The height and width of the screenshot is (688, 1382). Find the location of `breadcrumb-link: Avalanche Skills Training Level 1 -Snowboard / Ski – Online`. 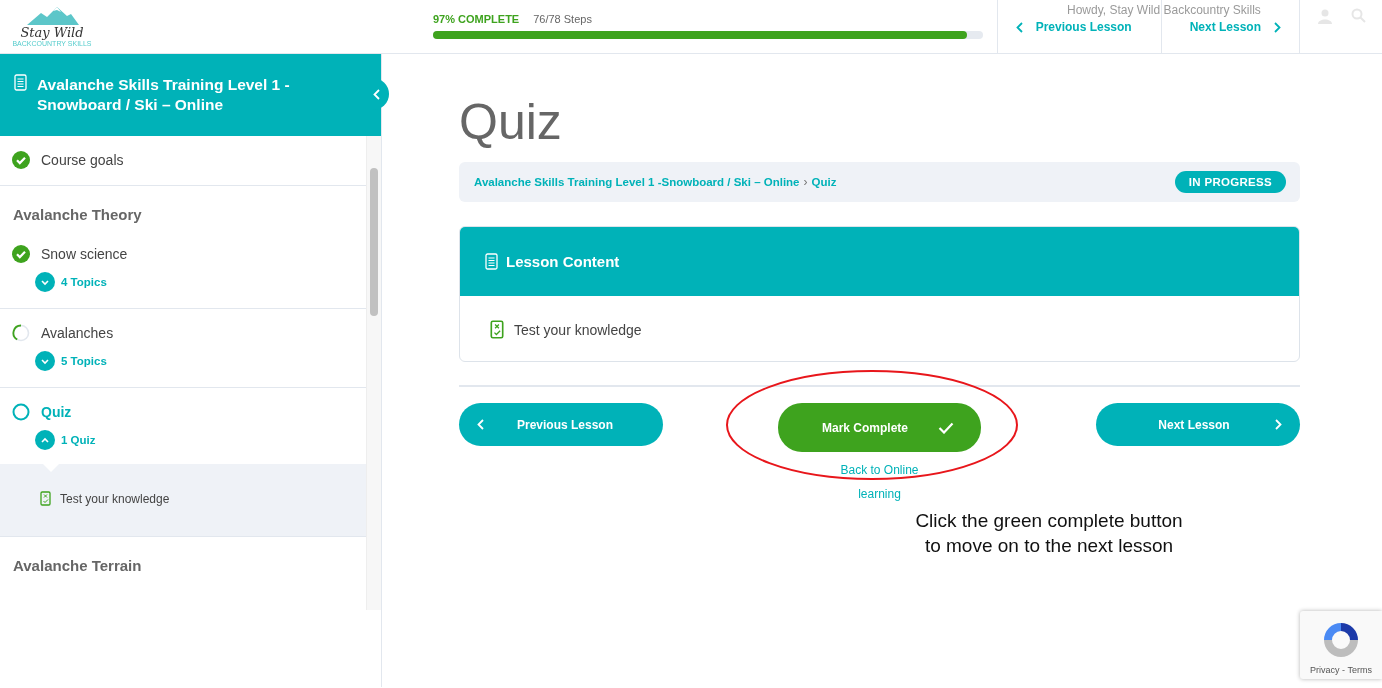

breadcrumb-link: Avalanche Skills Training Level 1 -Snowboard / Ski – Online is located at coordinates (637, 182).